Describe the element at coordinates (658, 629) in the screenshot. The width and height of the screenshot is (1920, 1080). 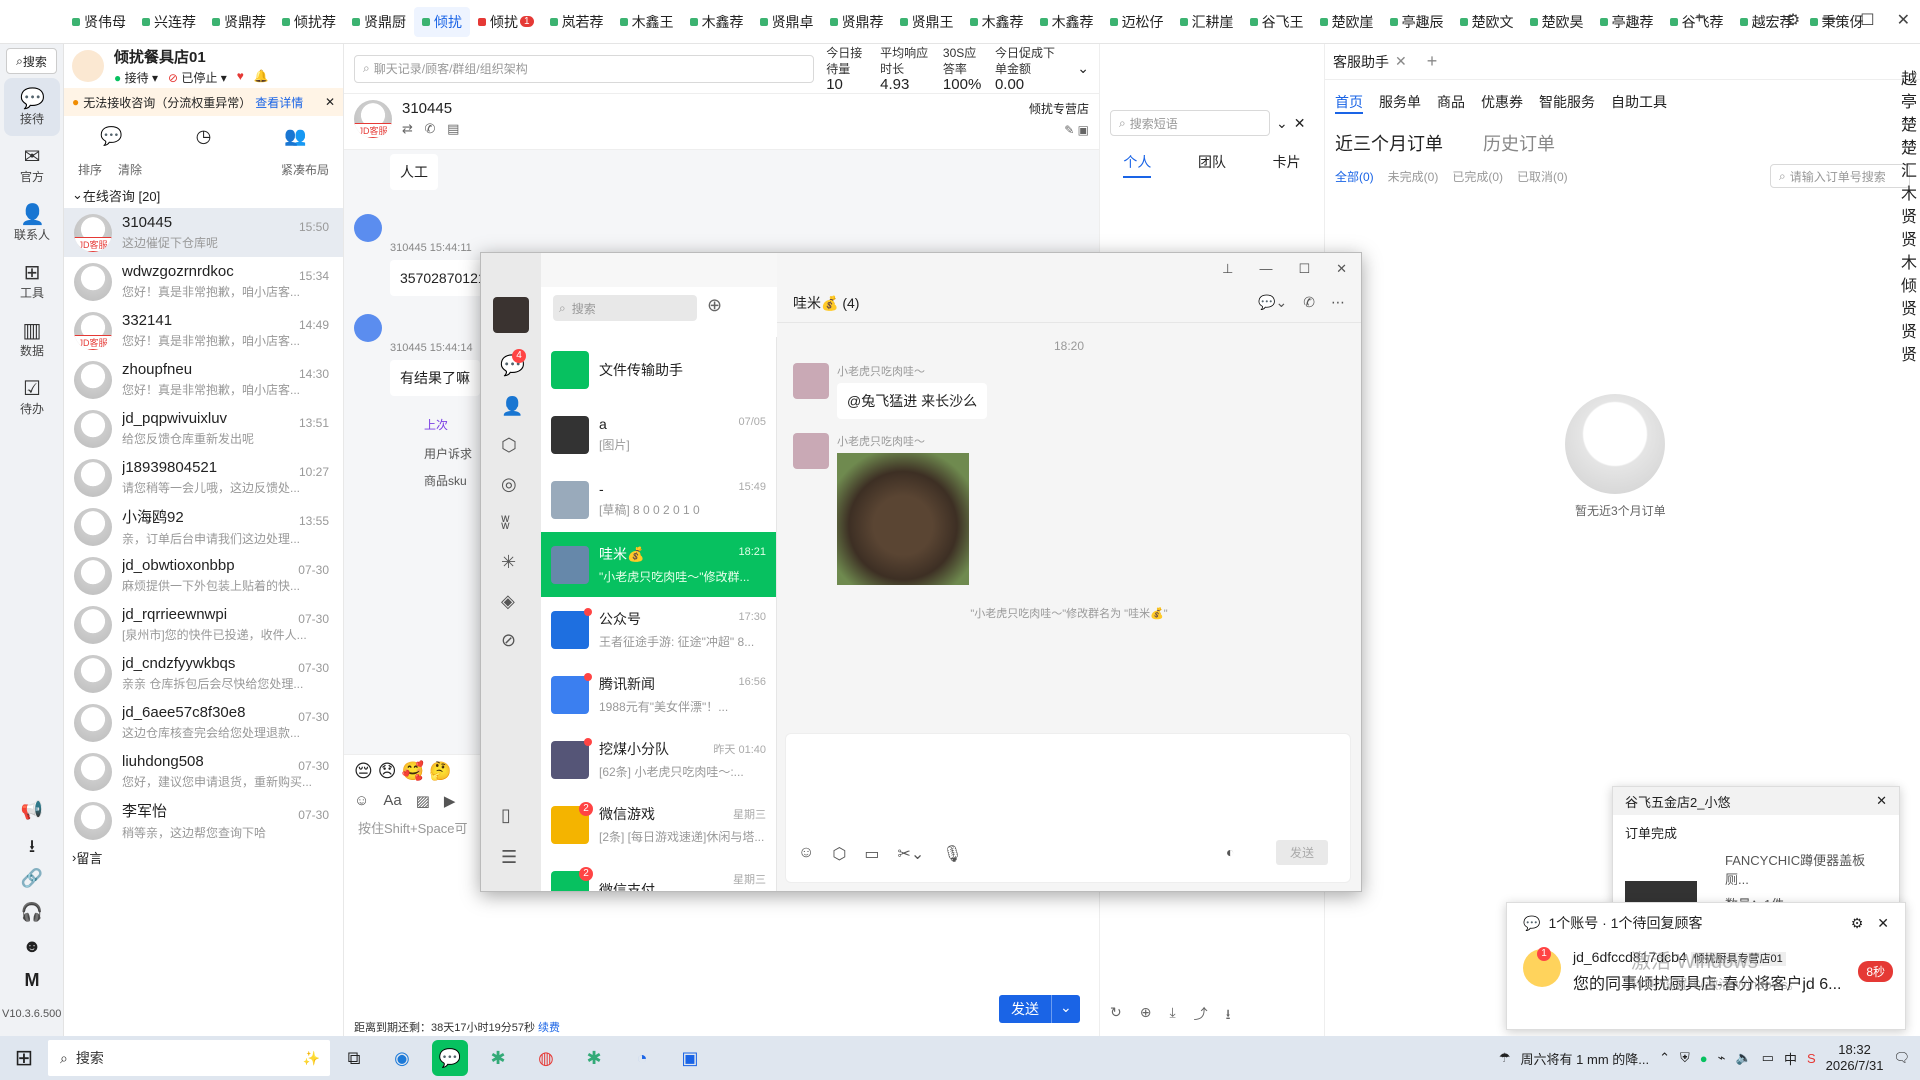
I see `wechat-chat-item: 公众号 王者征途手游: 征途"冲超" 8... 17:30` at that location.